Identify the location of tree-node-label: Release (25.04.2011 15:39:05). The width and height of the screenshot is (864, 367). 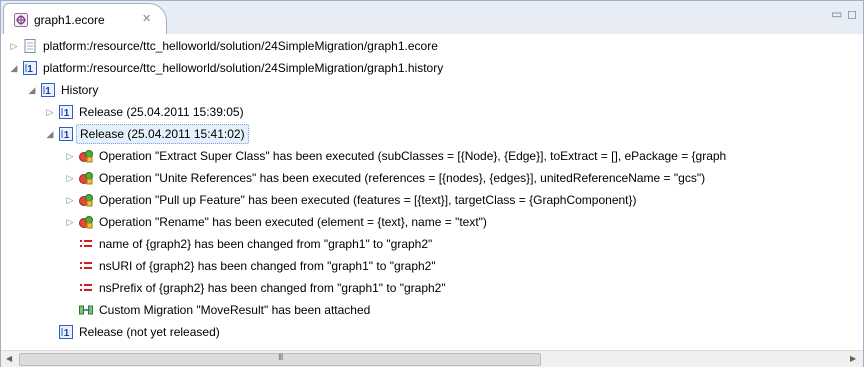
(161, 112).